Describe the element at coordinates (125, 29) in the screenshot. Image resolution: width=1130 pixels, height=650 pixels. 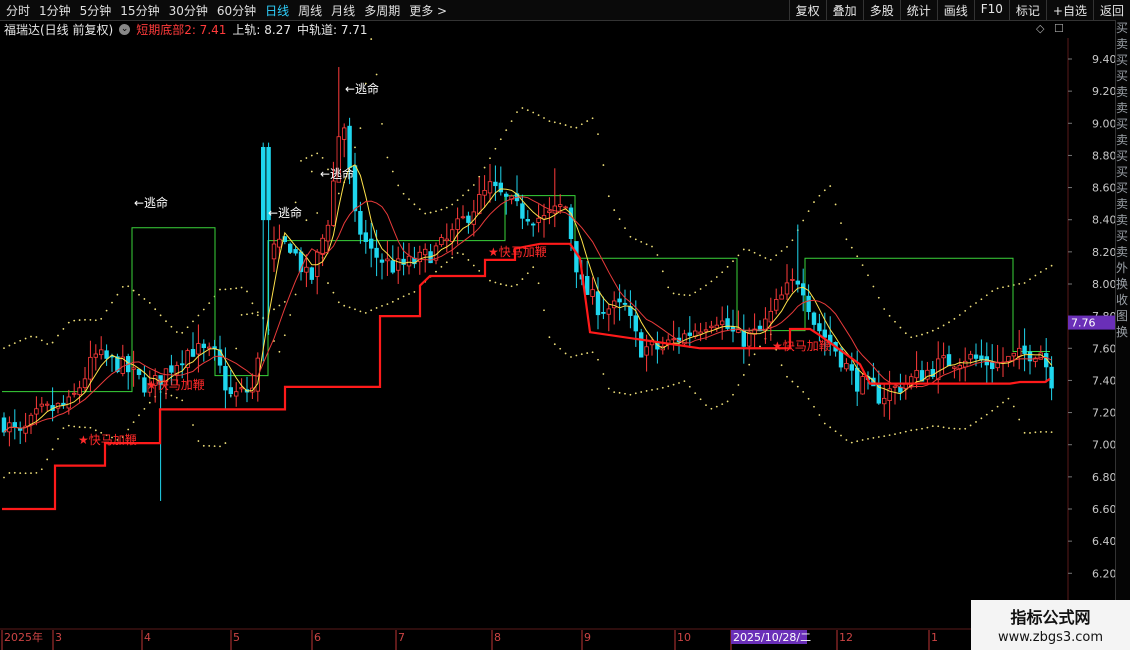
I see `settings-icon: ⌄` at that location.